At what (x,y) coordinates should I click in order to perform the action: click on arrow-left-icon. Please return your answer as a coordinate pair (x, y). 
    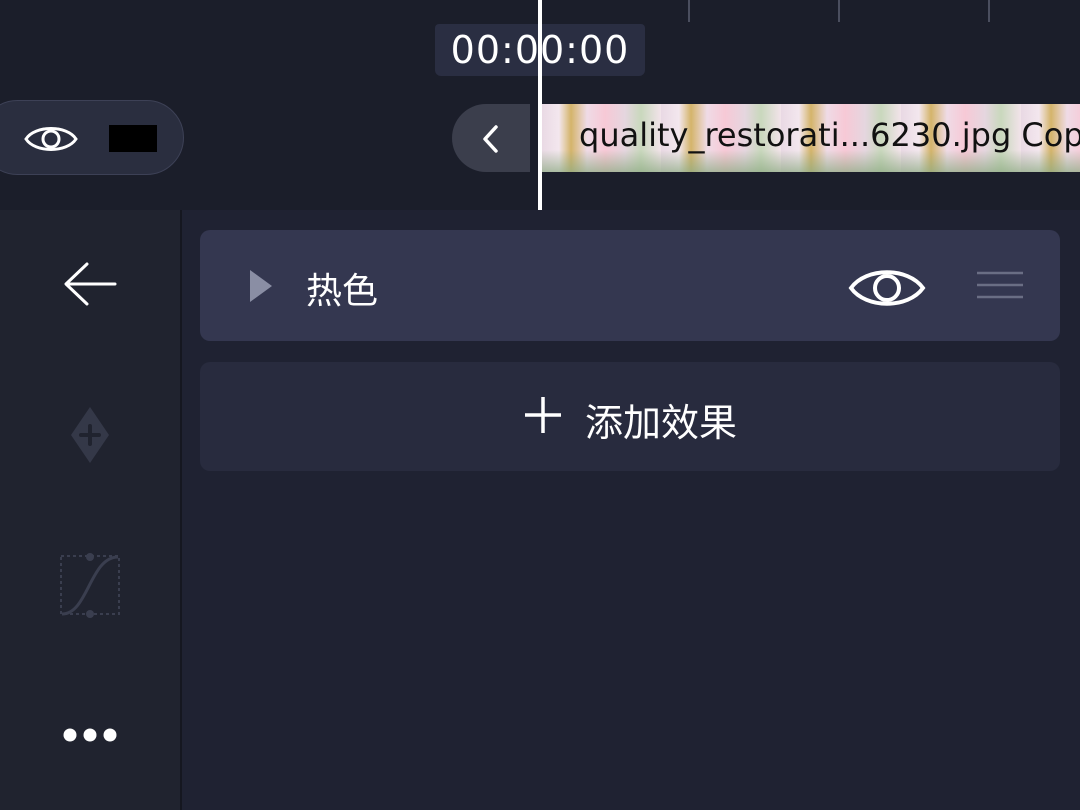
    Looking at the image, I should click on (90, 286).